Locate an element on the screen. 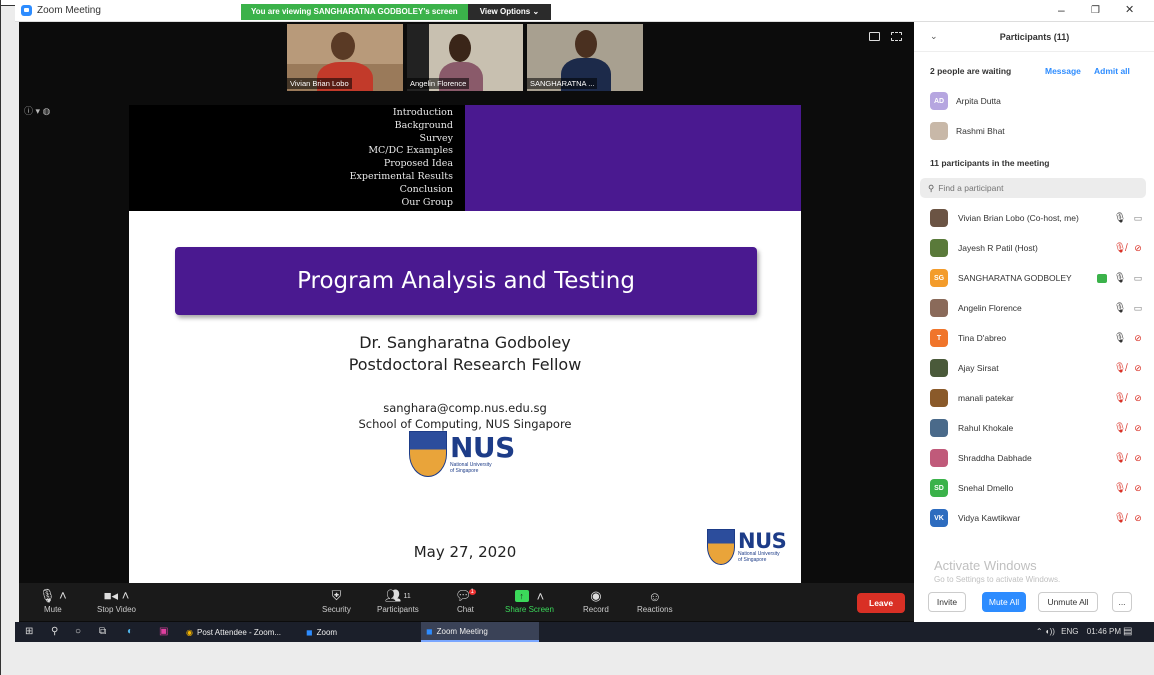 This screenshot has height=675, width=1154. participant-name: Jayesh R Patil (Host) is located at coordinates (998, 248).